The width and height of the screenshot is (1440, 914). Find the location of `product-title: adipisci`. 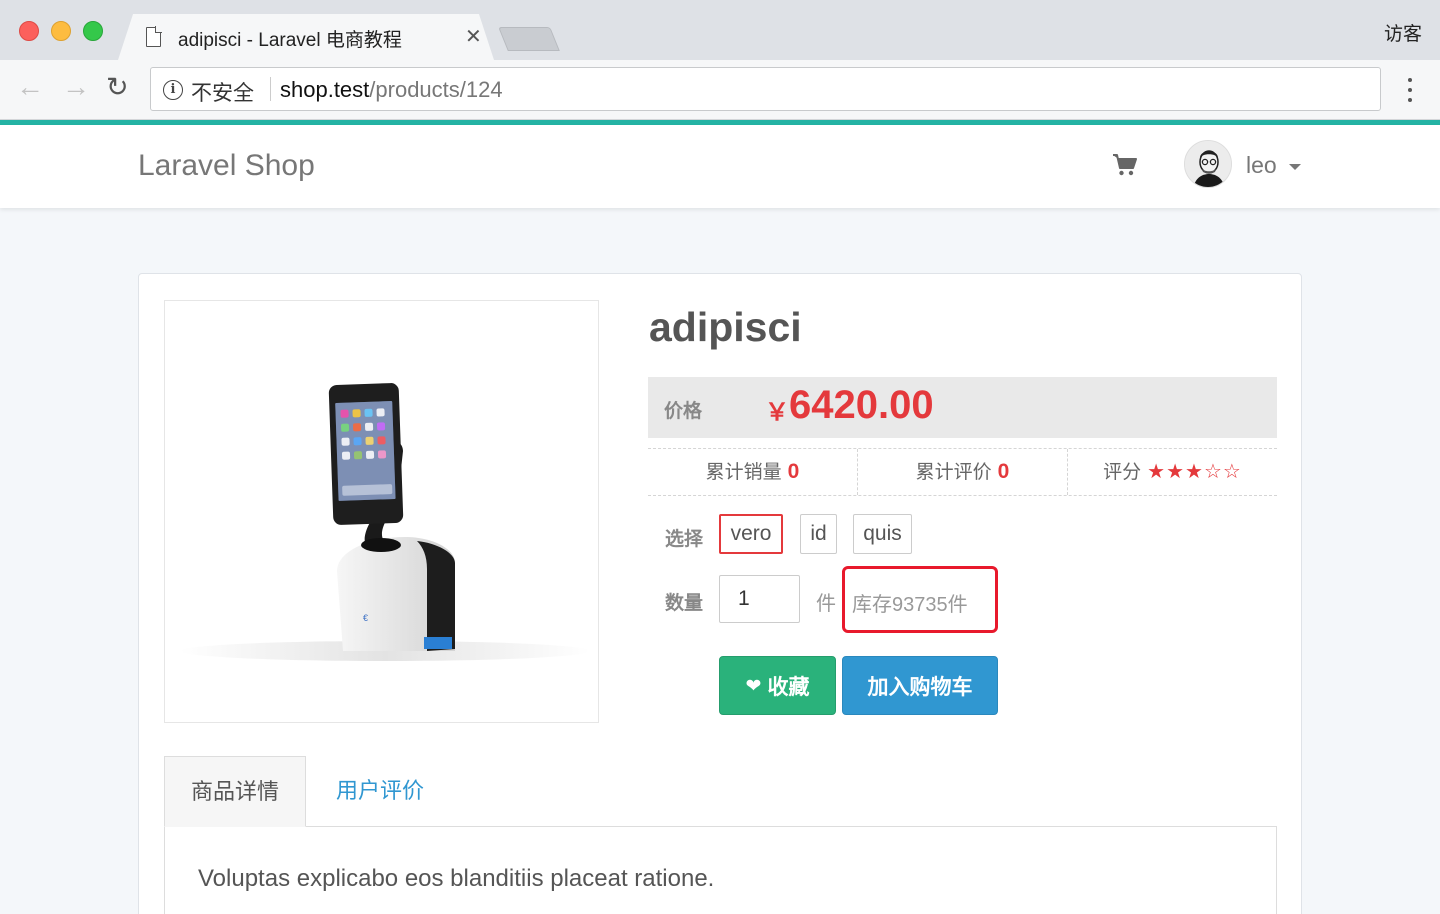

product-title: adipisci is located at coordinates (725, 327).